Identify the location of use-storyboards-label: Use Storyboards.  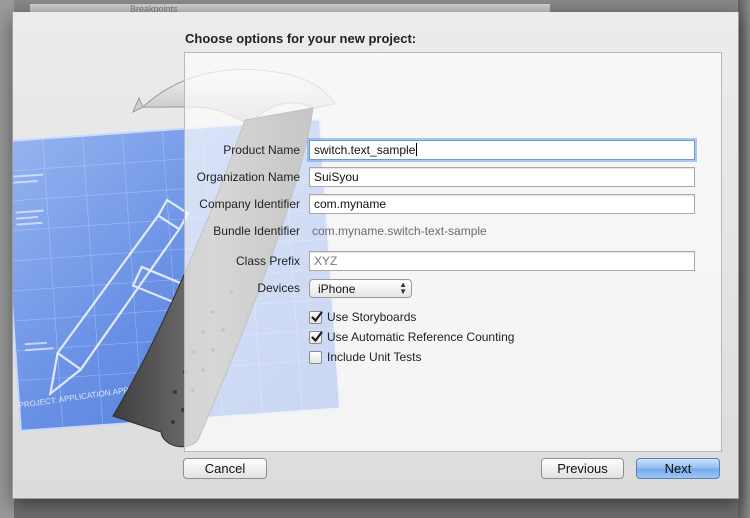
(372, 317).